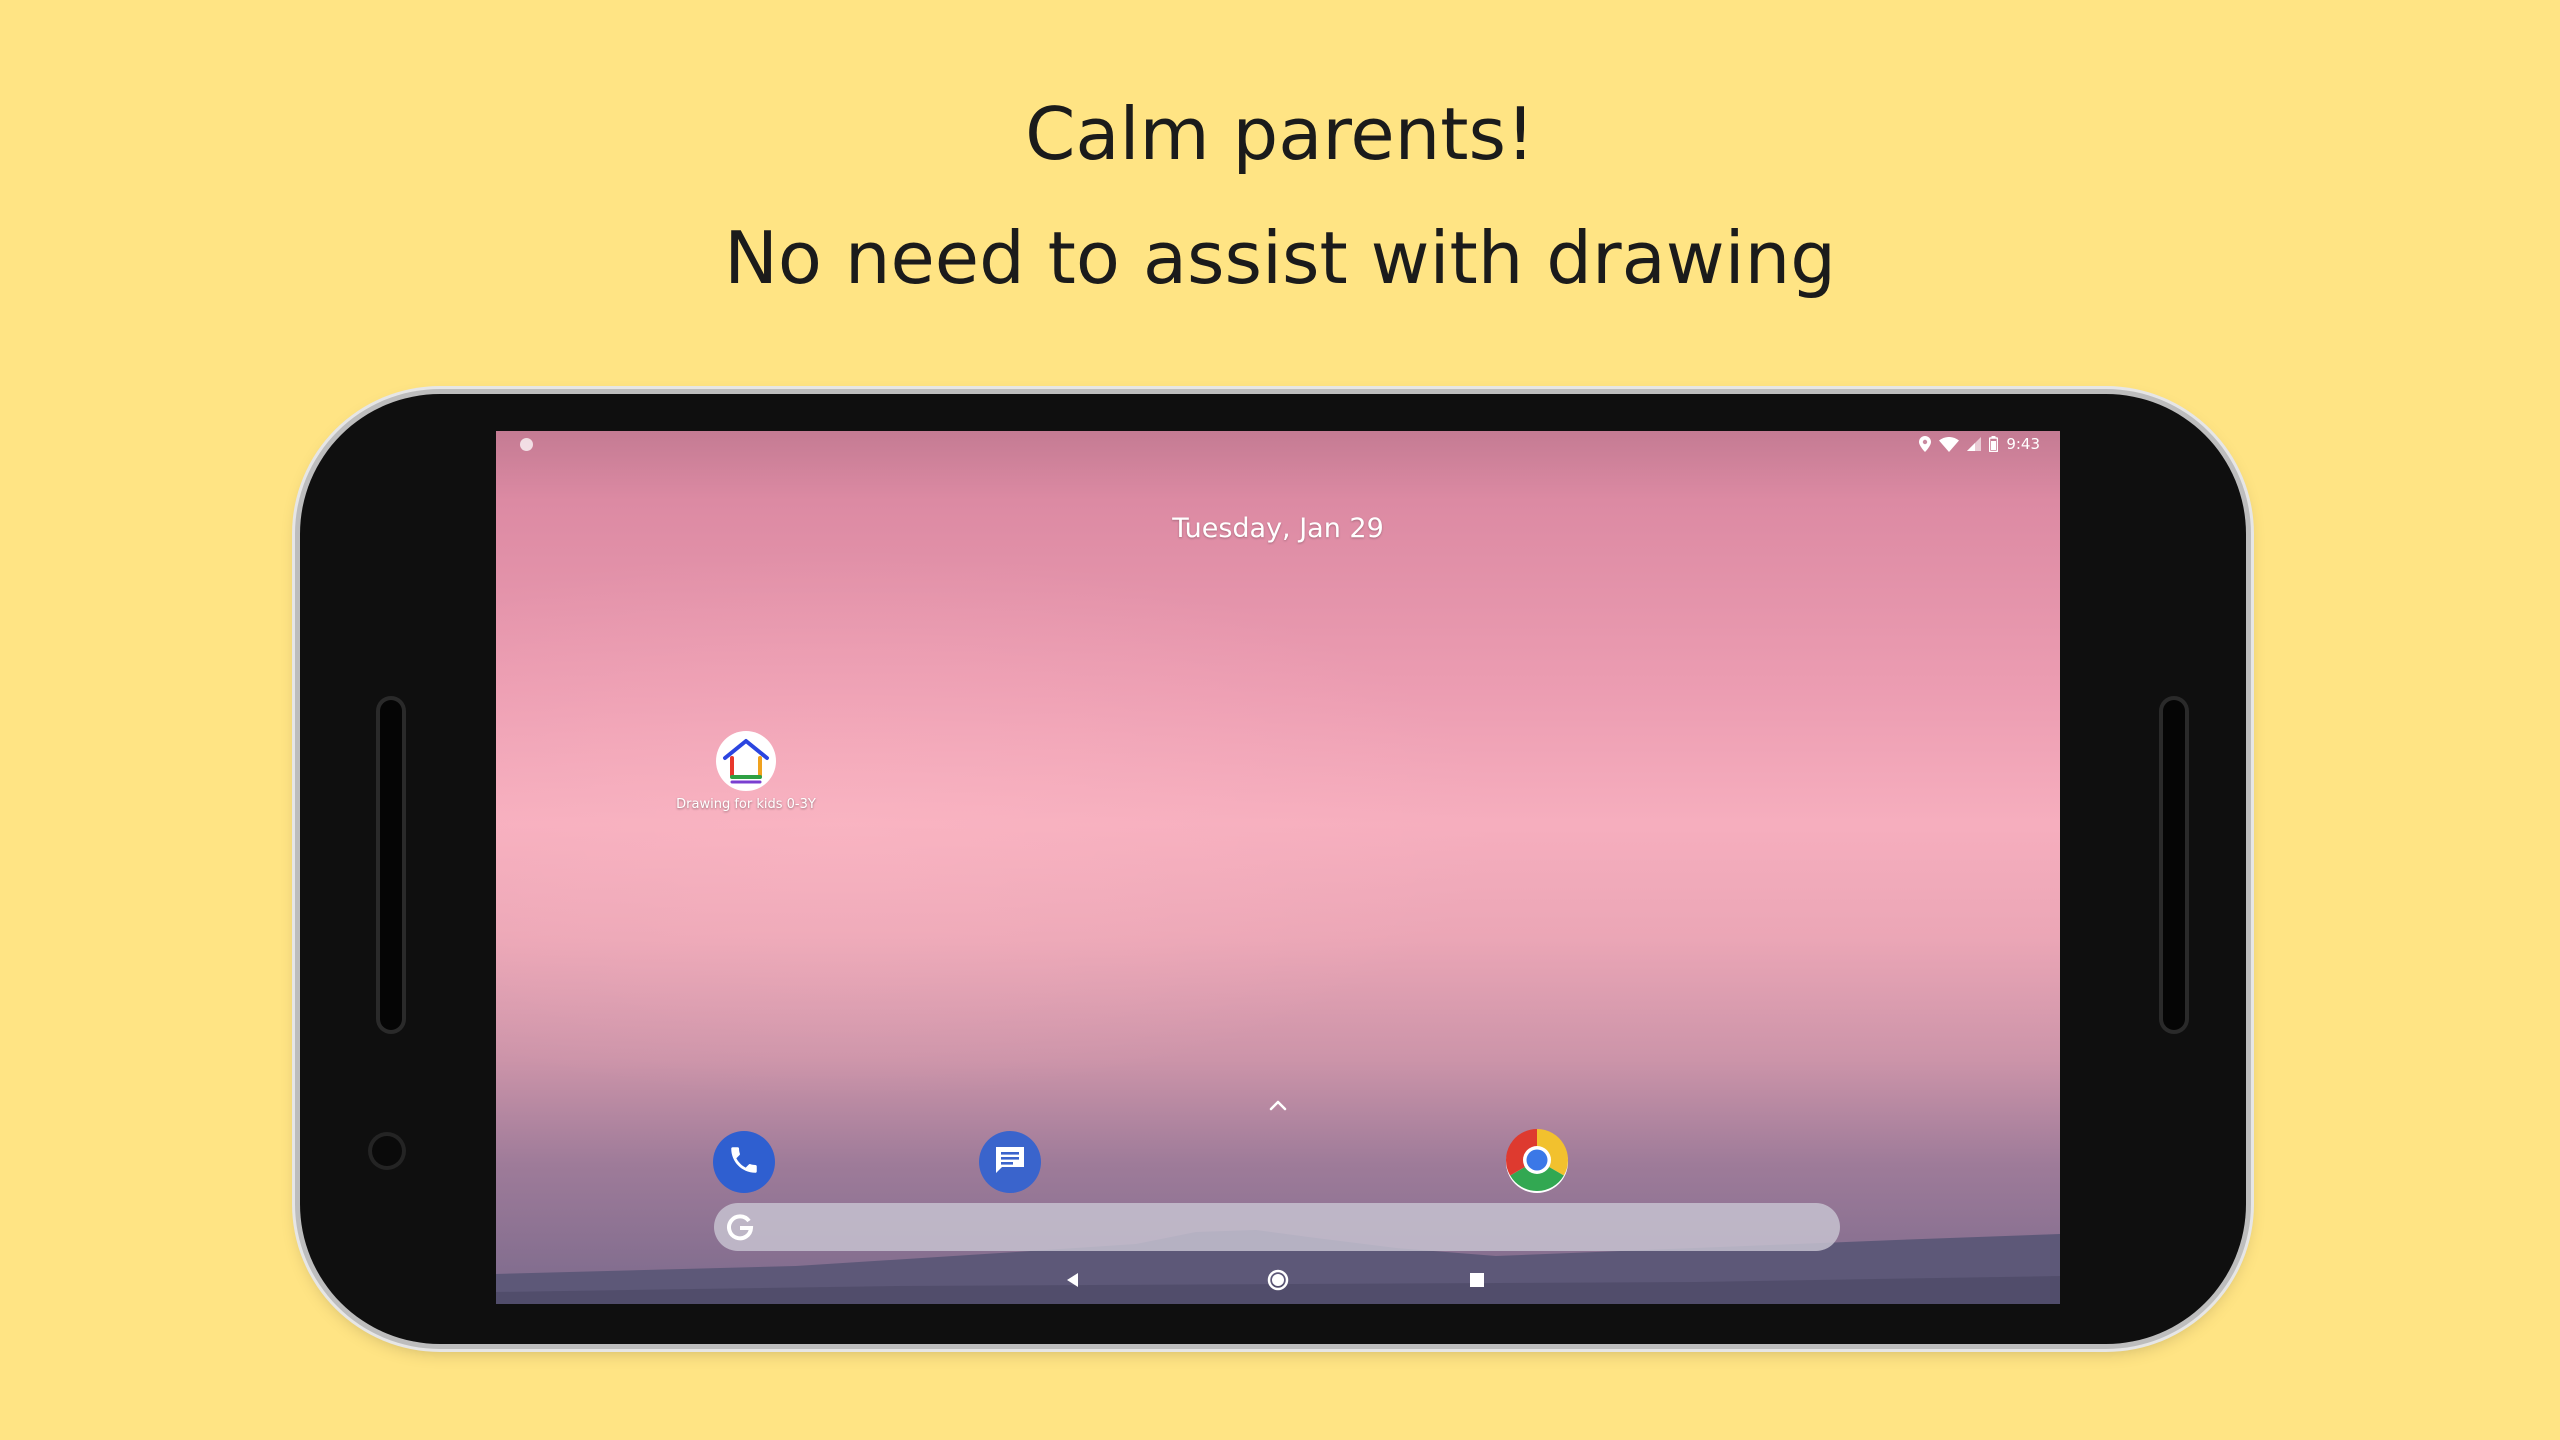 The width and height of the screenshot is (2560, 1440). I want to click on chrome-icon, so click(1537, 1162).